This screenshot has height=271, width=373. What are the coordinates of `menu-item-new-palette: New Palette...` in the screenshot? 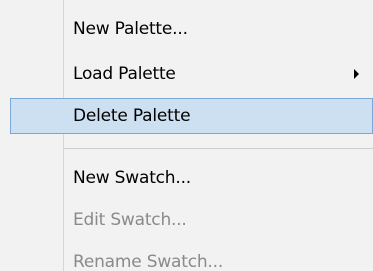 It's located at (186, 29).